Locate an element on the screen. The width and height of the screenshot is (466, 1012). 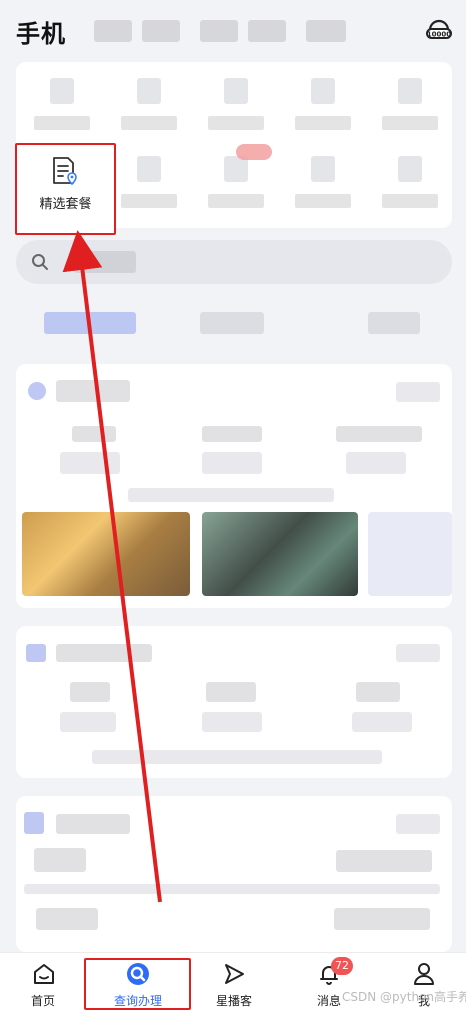
search-icon is located at coordinates (40, 262).